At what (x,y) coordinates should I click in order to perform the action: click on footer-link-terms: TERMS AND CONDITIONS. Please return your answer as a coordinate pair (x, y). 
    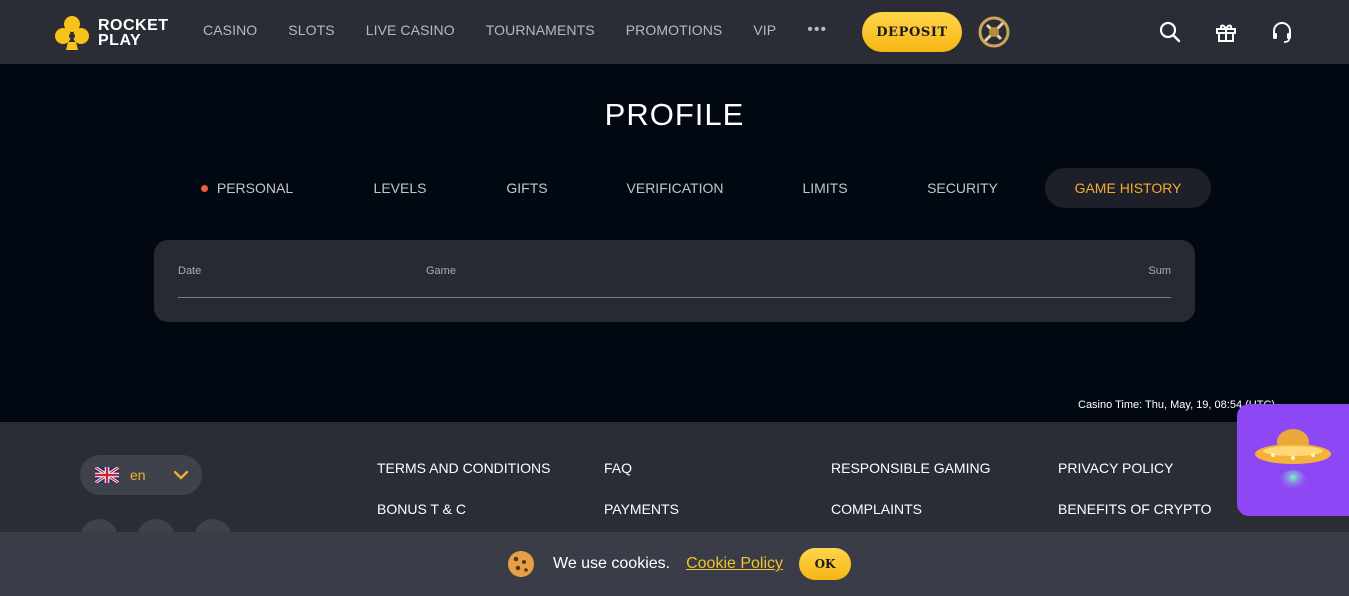
    Looking at the image, I should click on (463, 468).